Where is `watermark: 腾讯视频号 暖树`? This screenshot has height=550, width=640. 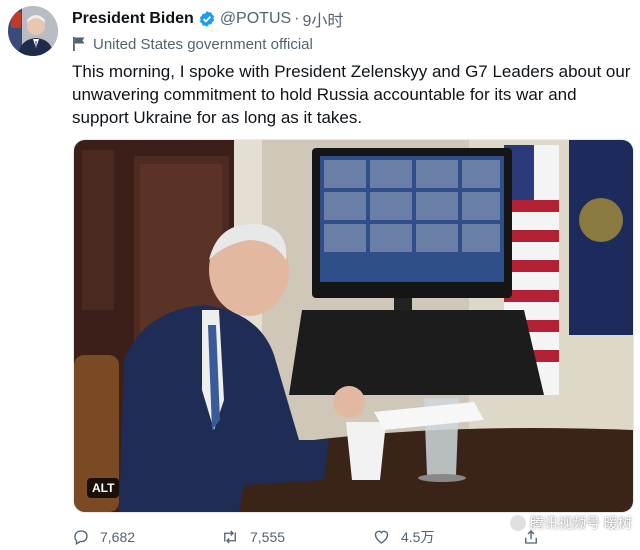
watermark: 腾讯视频号 暖树 is located at coordinates (571, 523).